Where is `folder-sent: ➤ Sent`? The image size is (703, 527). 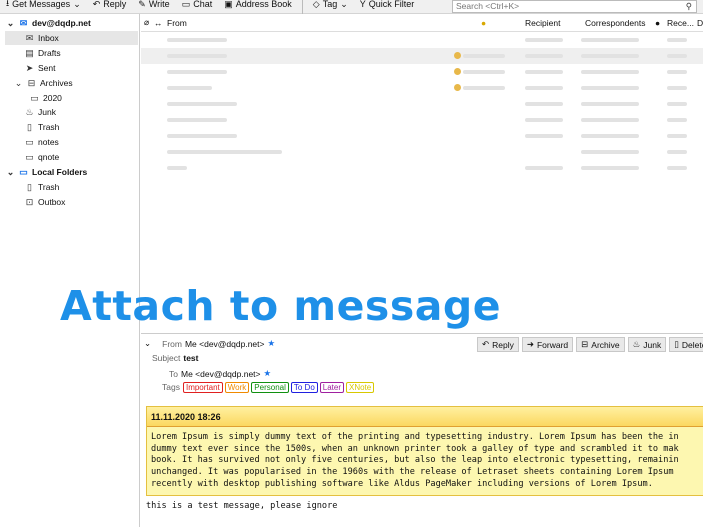
folder-sent: ➤ Sent is located at coordinates (40, 68).